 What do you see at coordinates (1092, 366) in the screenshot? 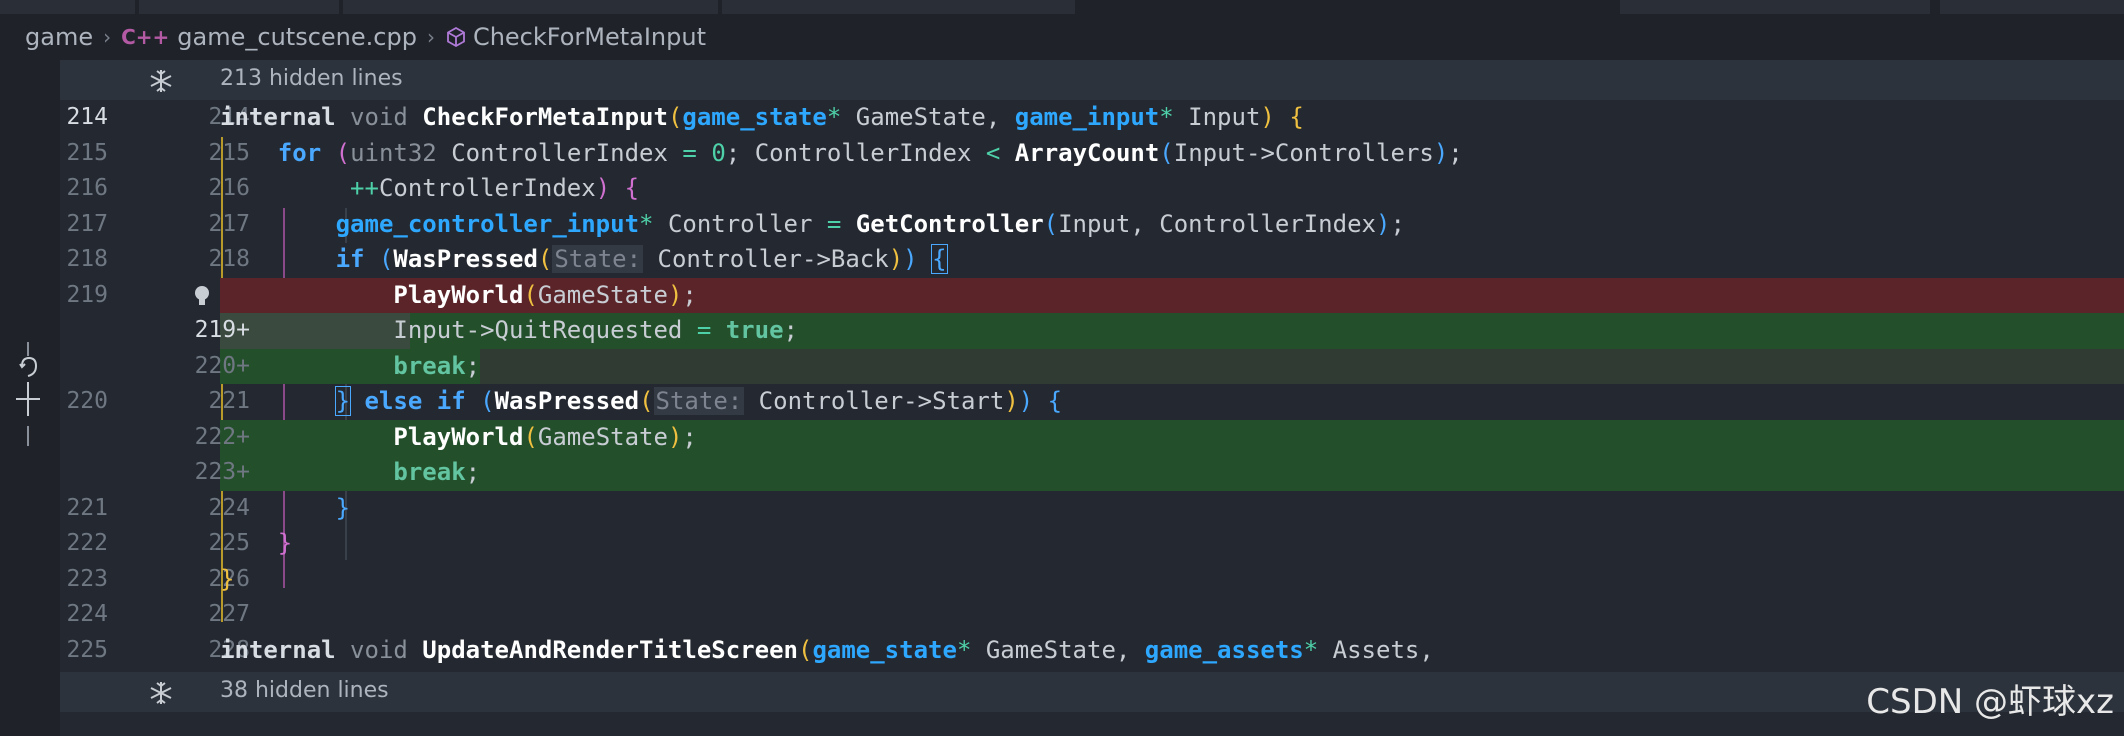
I see `added-line: 220+ break;` at bounding box center [1092, 366].